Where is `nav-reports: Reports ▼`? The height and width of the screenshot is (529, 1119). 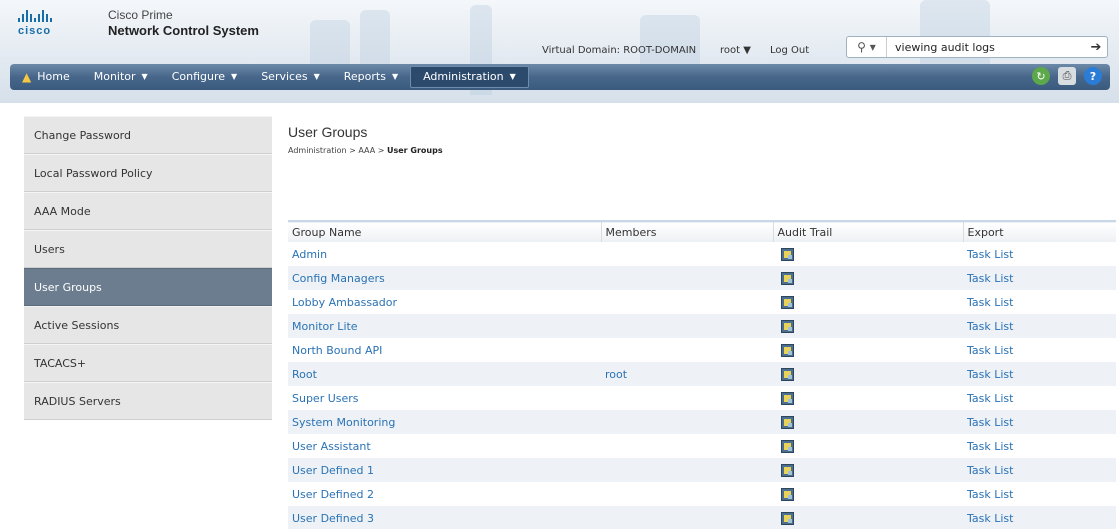
nav-reports: Reports ▼ is located at coordinates (371, 77).